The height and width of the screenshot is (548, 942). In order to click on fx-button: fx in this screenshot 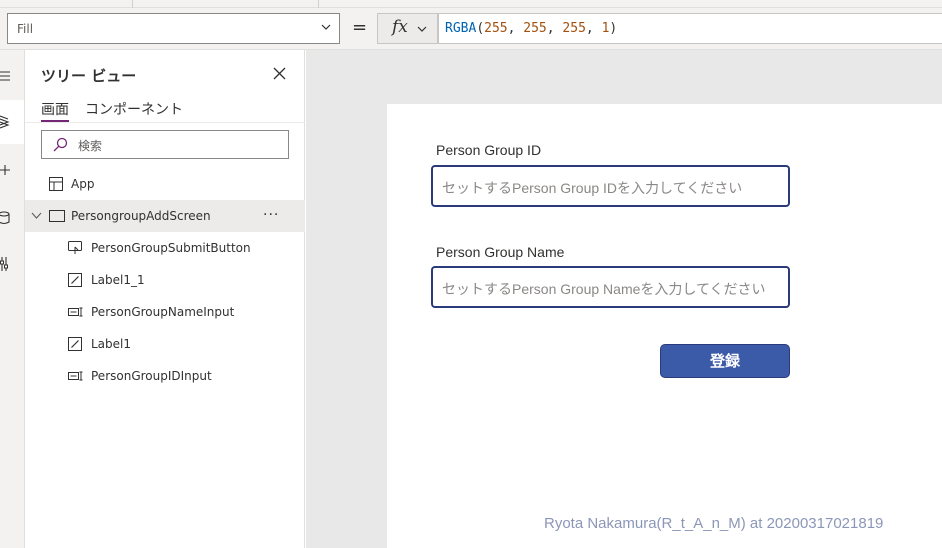, I will do `click(407, 28)`.